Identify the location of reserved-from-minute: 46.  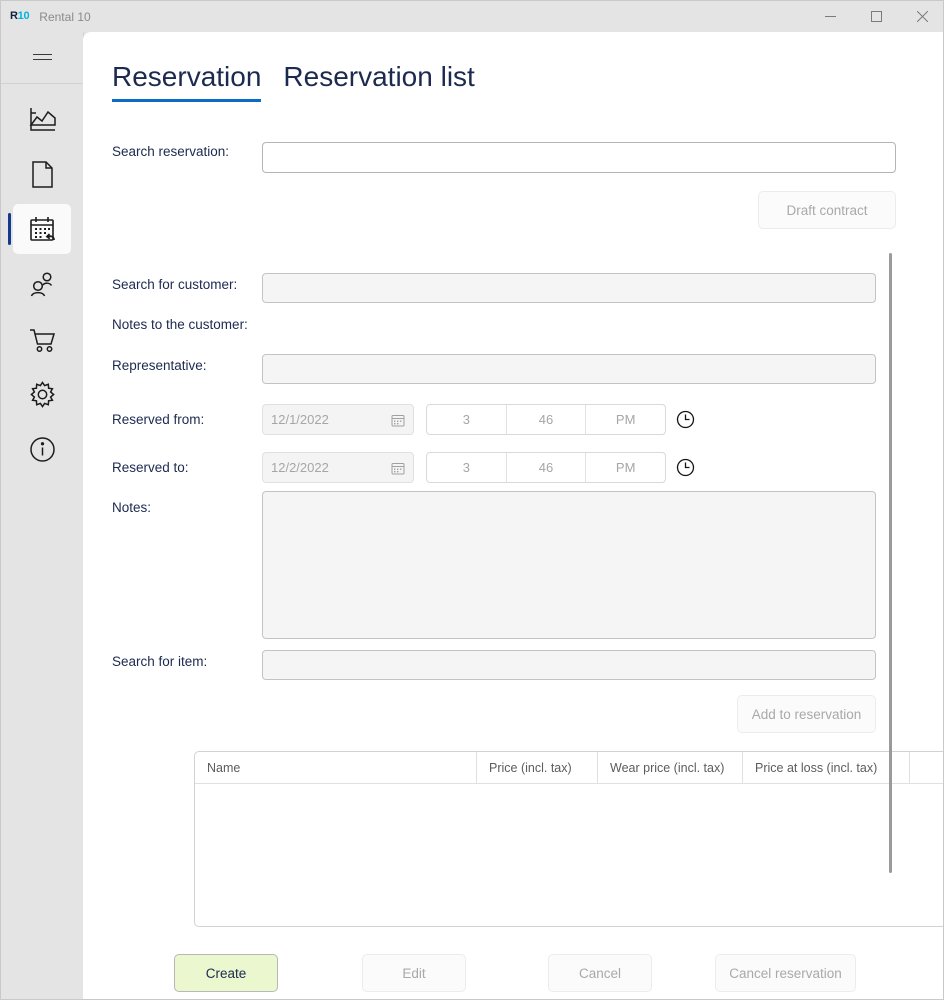
(547, 419).